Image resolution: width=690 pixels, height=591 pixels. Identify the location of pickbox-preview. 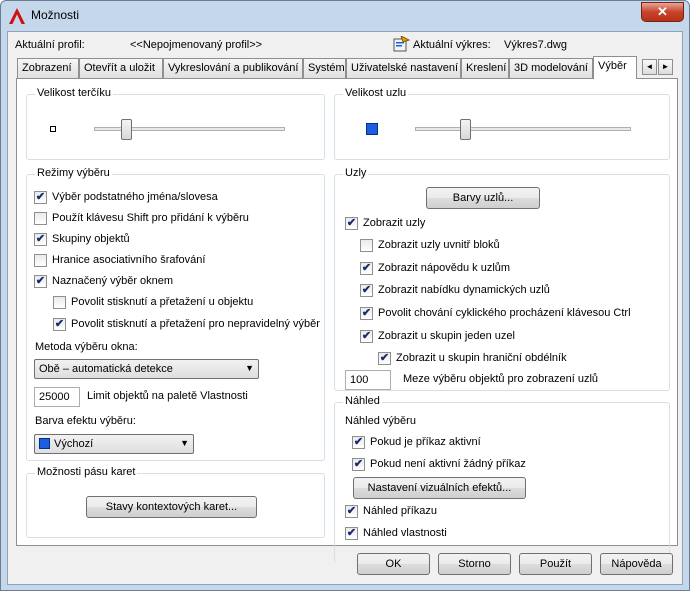
(53, 129).